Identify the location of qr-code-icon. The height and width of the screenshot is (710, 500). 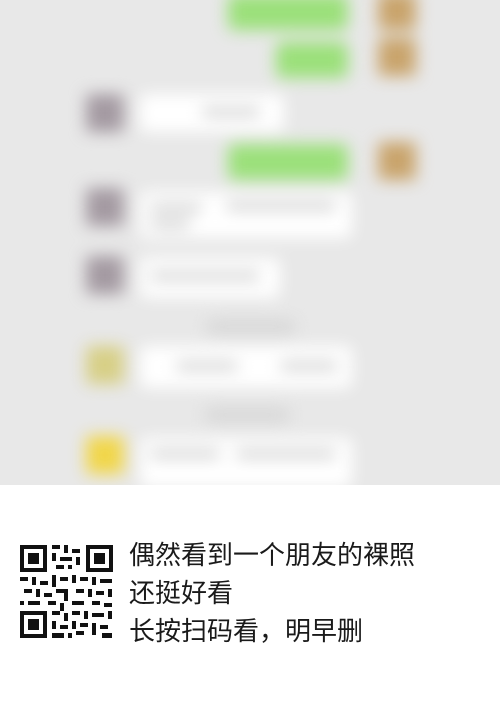
(66, 591).